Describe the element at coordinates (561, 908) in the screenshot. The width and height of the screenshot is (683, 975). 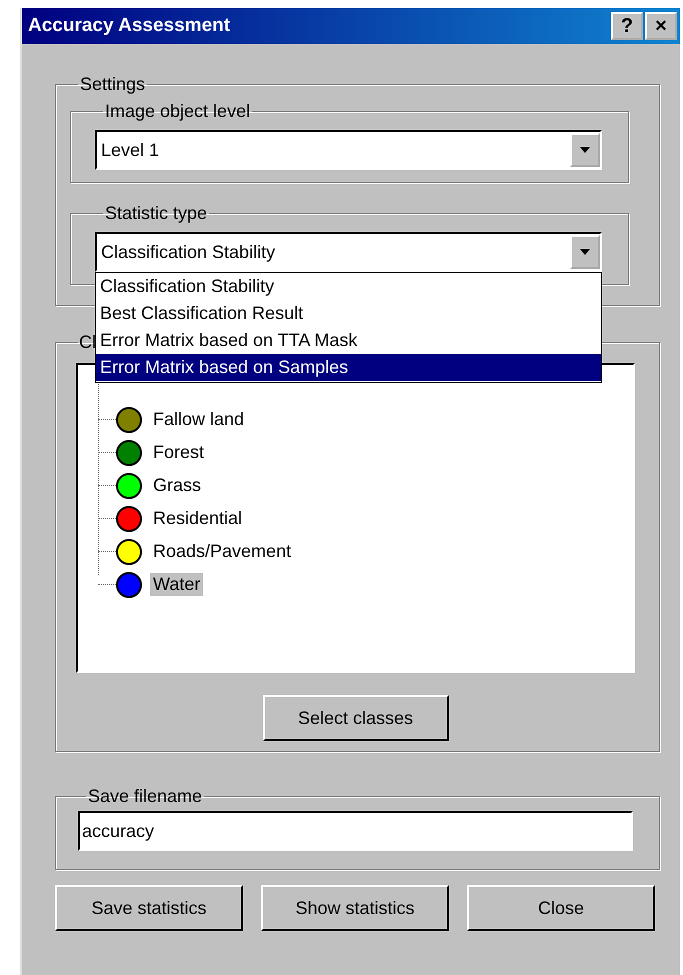
I see `dialog-button: Close` at that location.